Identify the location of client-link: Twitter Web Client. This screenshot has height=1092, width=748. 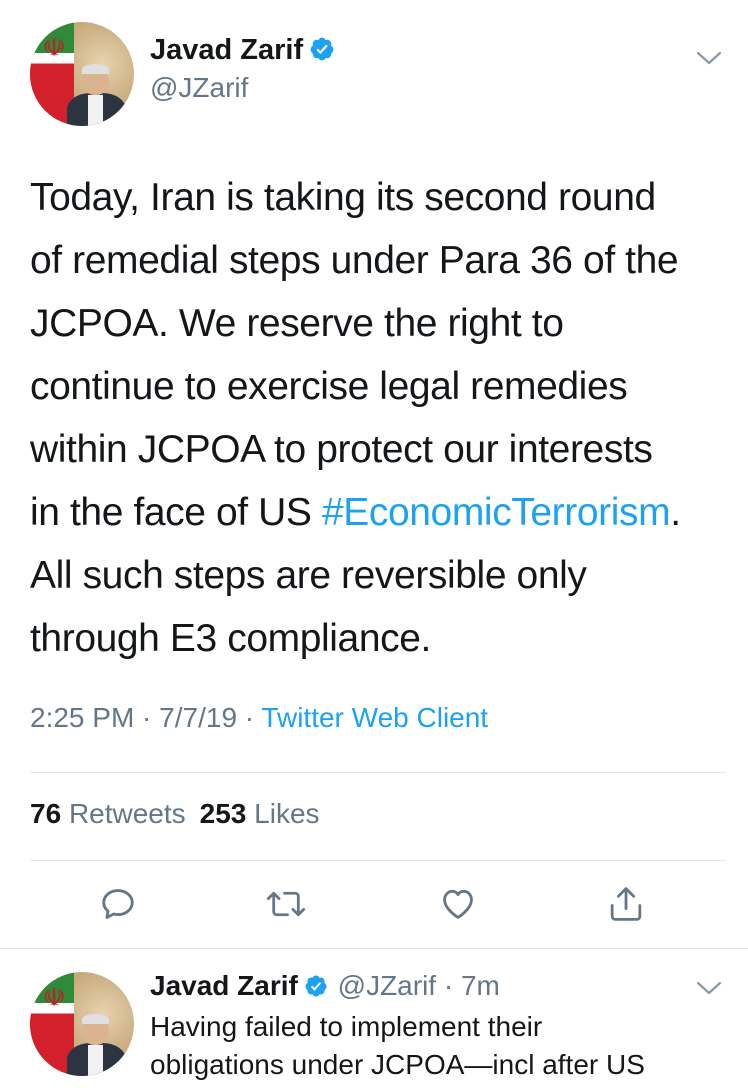
(374, 717).